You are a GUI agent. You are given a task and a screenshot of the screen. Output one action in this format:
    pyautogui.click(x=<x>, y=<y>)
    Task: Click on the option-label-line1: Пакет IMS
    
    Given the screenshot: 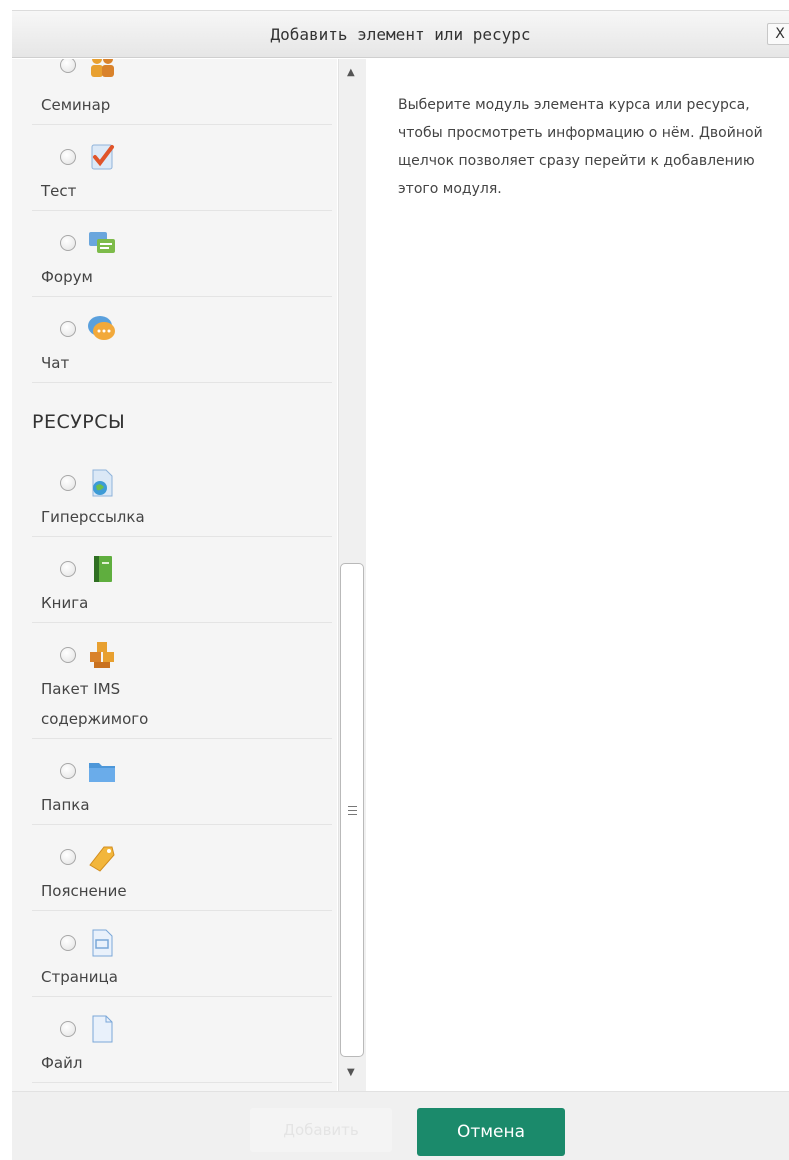 What is the action you would take?
    pyautogui.click(x=81, y=689)
    